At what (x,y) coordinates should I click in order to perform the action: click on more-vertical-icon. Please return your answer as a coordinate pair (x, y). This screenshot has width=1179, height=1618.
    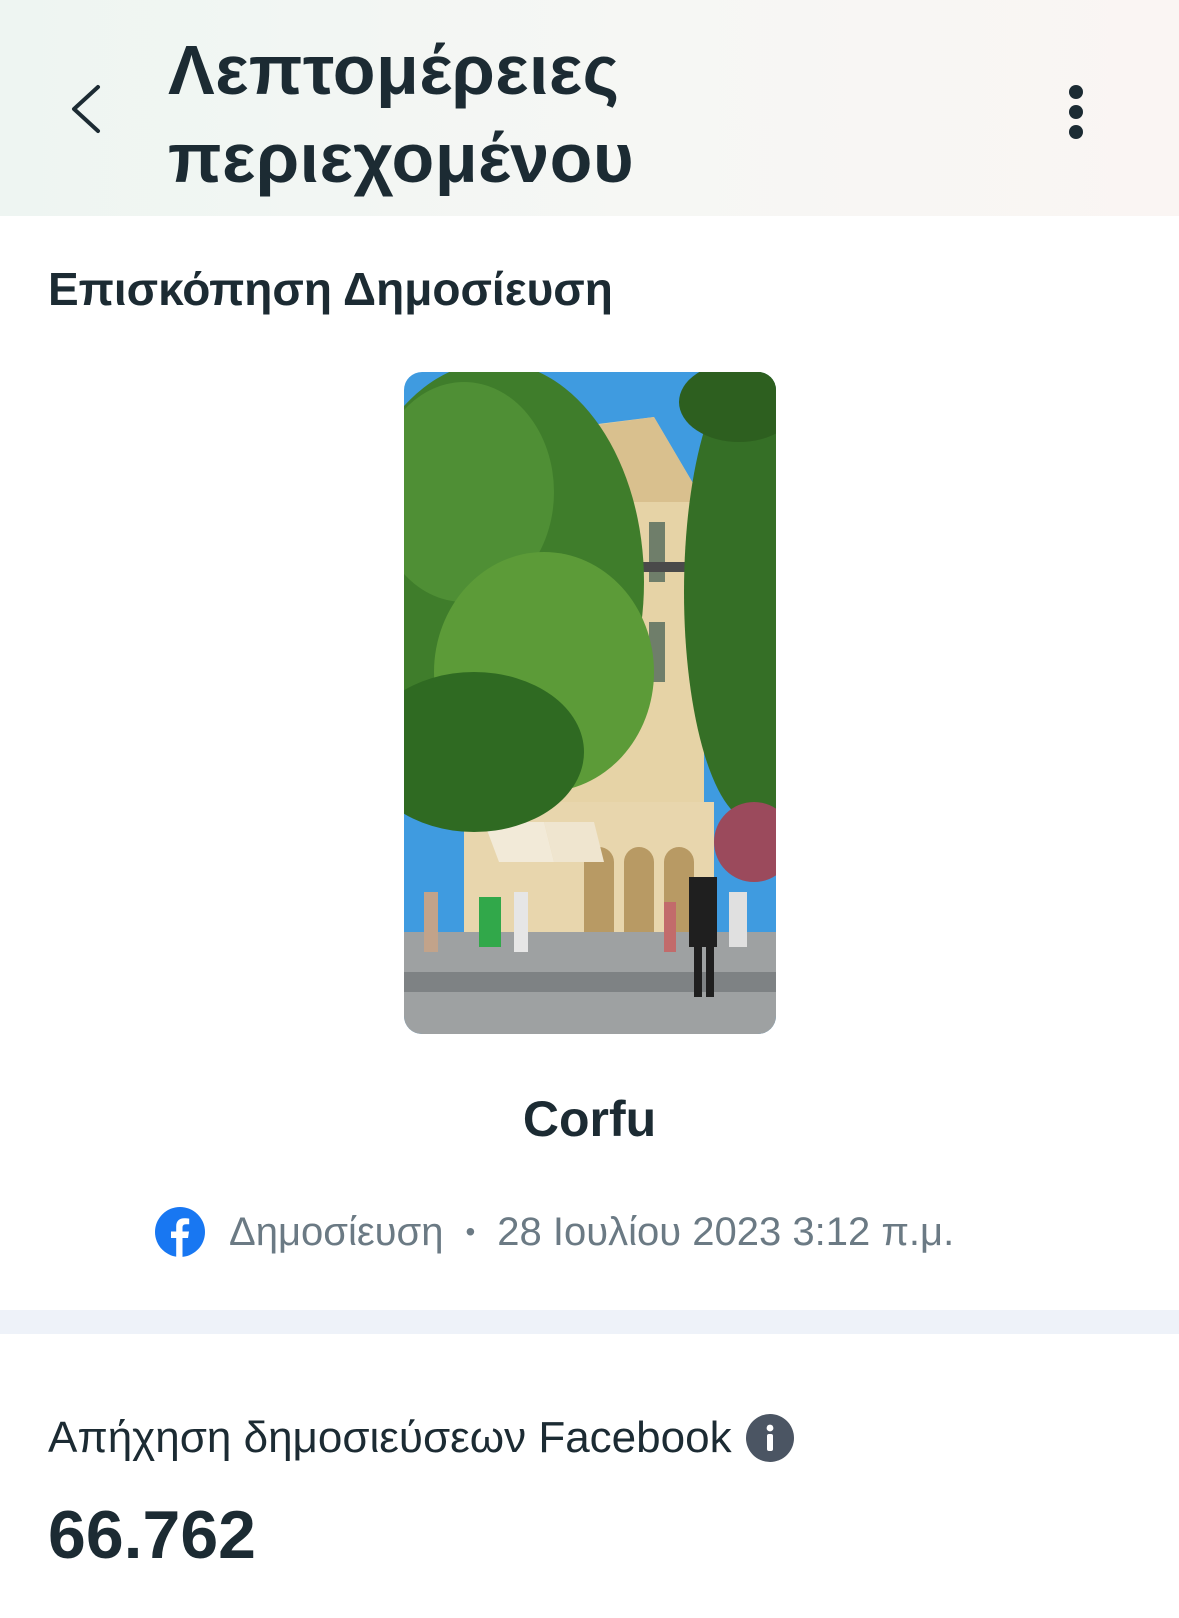
    Looking at the image, I should click on (1076, 112).